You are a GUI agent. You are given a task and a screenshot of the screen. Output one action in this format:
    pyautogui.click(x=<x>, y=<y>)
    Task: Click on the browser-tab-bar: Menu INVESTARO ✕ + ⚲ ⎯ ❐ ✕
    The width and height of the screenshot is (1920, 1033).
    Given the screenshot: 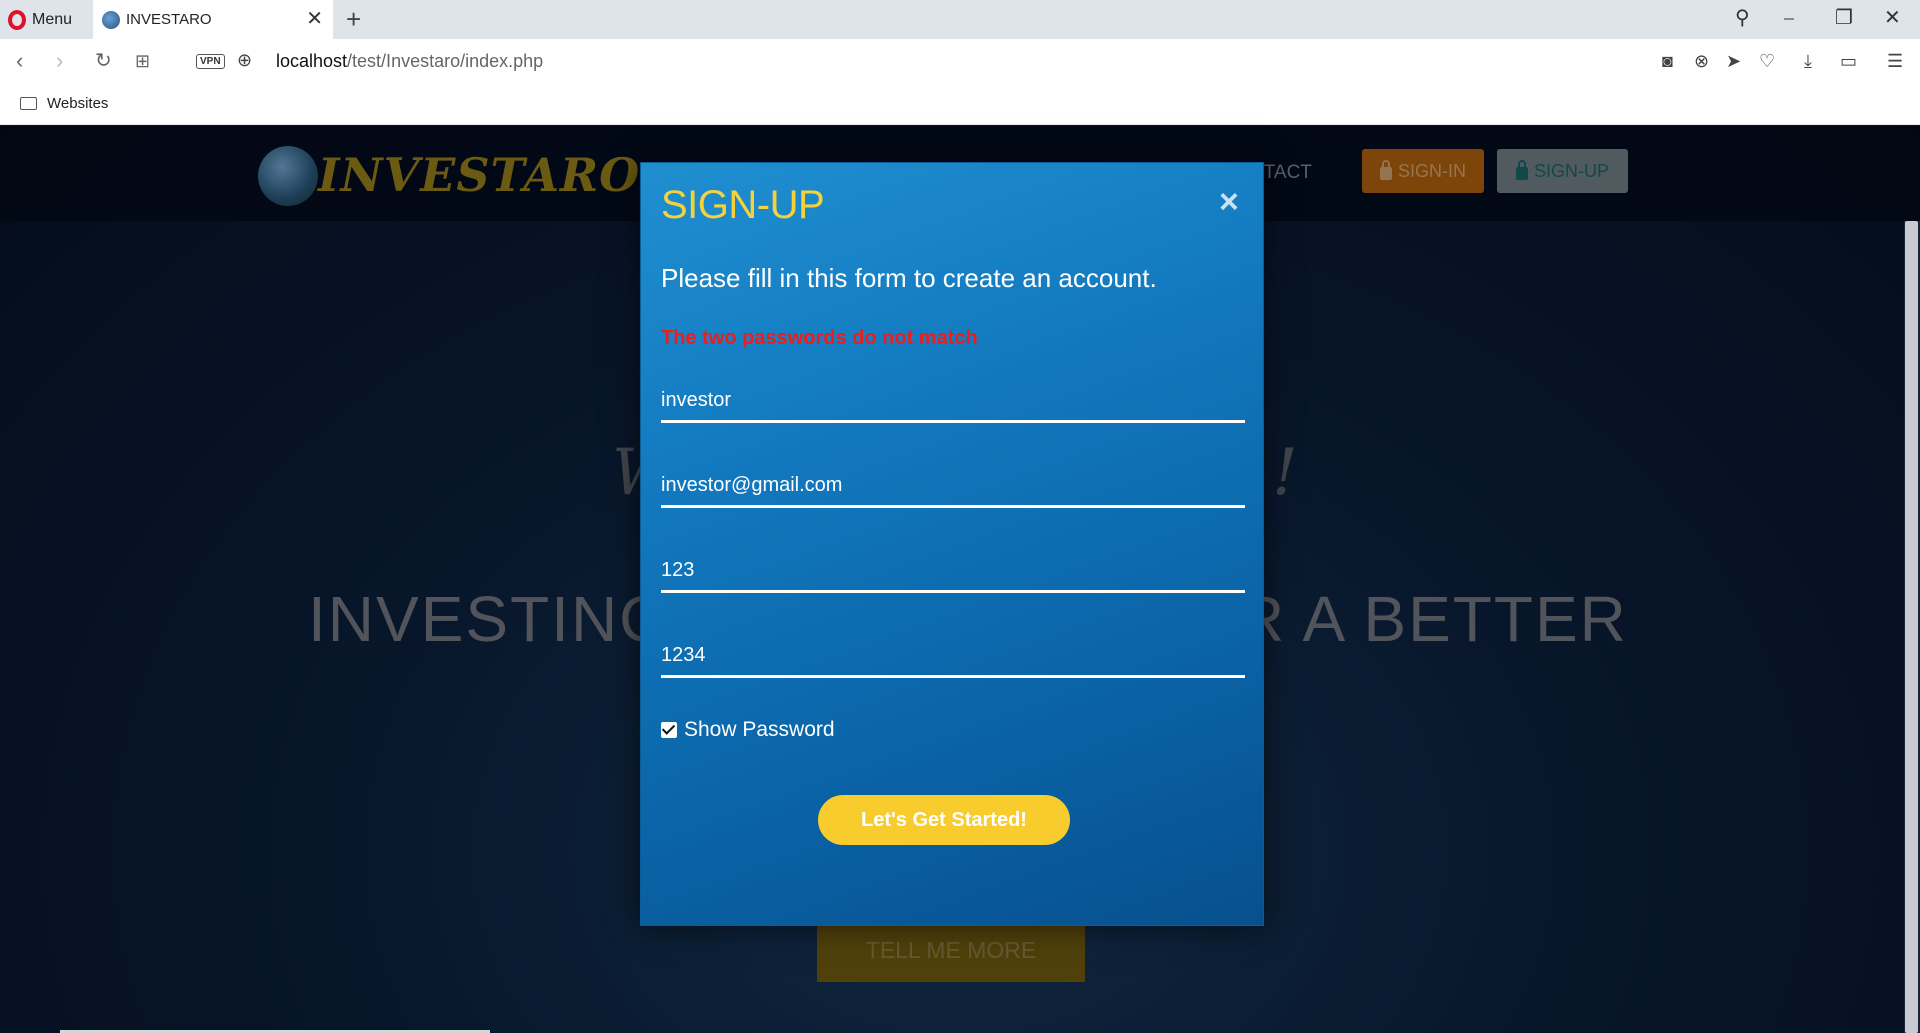 What is the action you would take?
    pyautogui.click(x=960, y=19)
    